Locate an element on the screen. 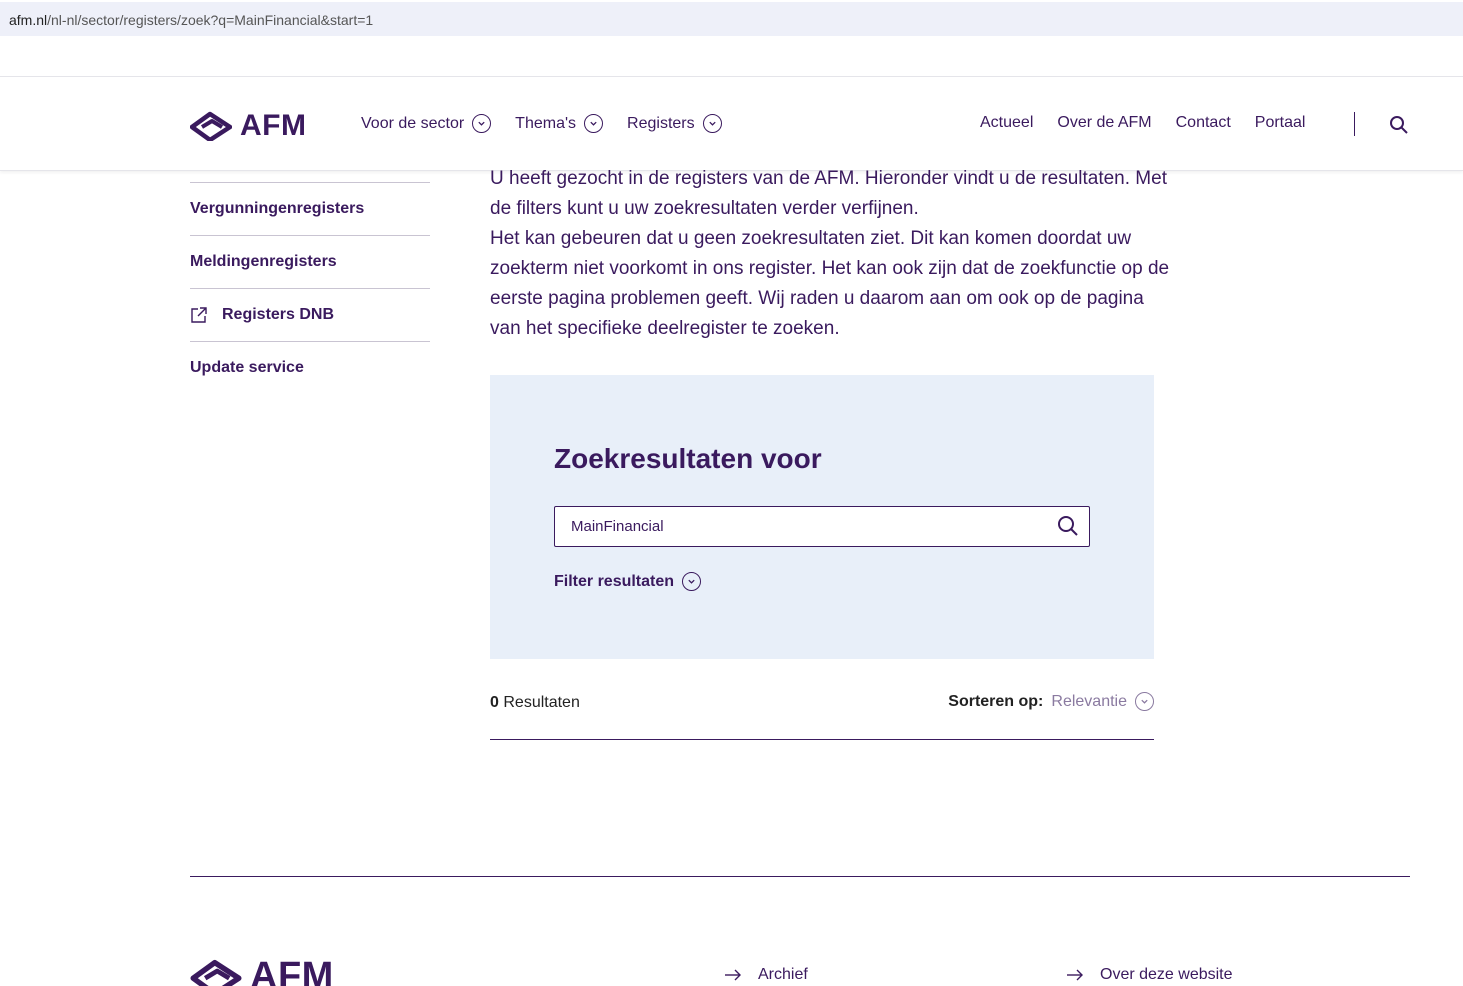 This screenshot has height=986, width=1463. sidebar-item-label: Vergunningenregisters is located at coordinates (277, 208).